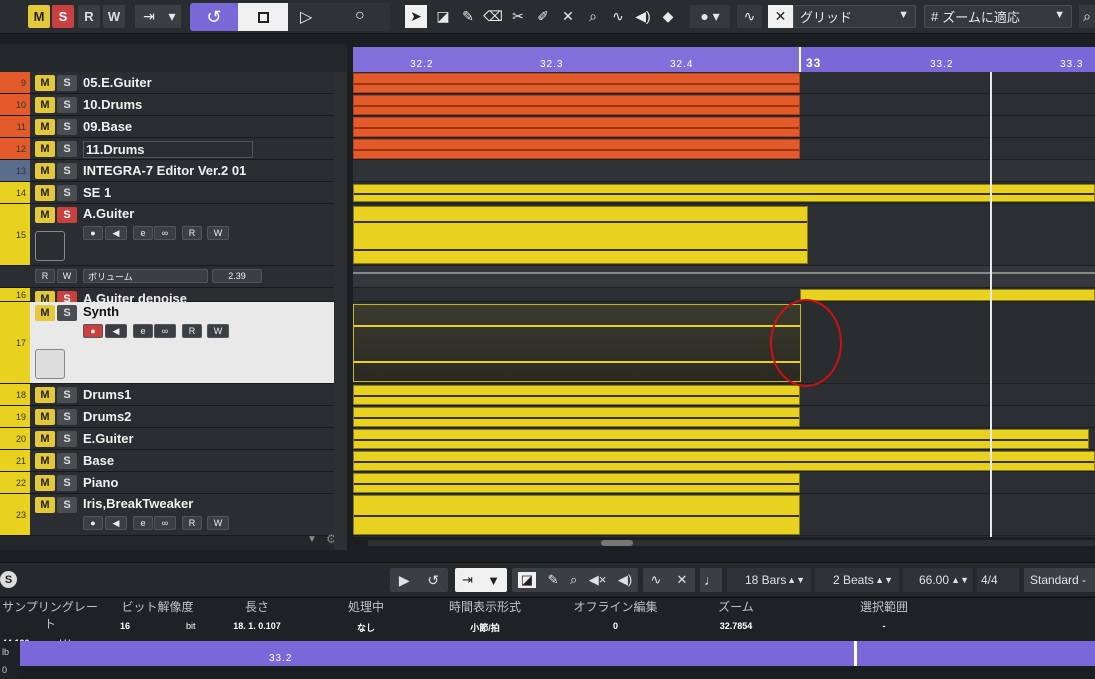  Describe the element at coordinates (568, 16) in the screenshot. I see `mute-tool-icon: ✕` at that location.